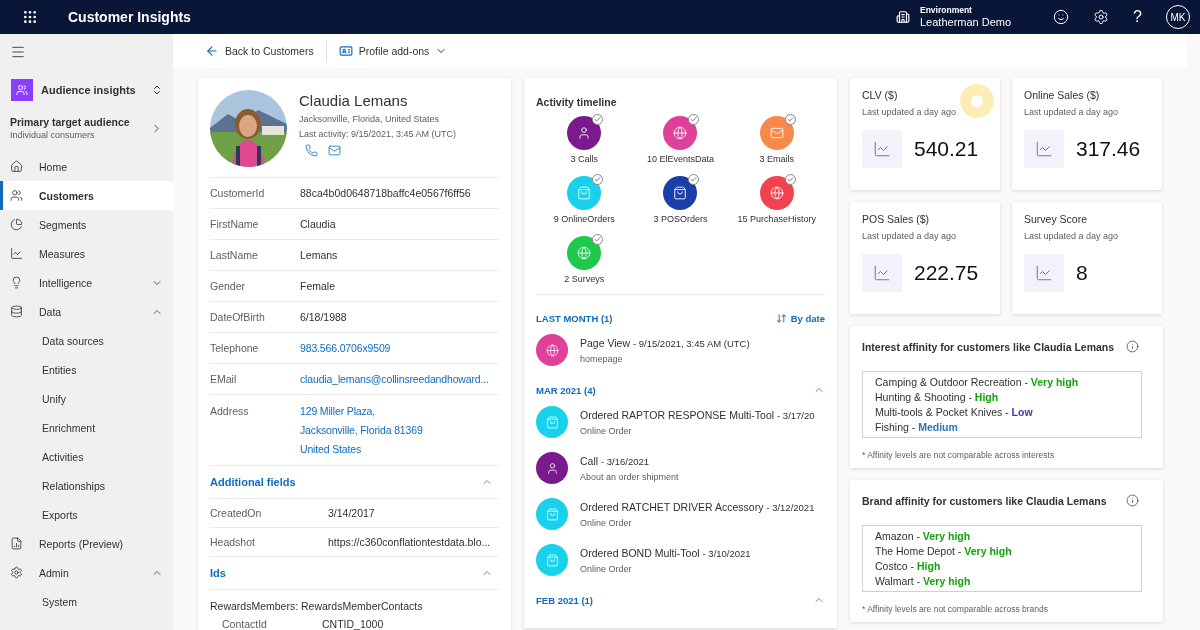 The width and height of the screenshot is (1200, 630). Describe the element at coordinates (259, 51) in the screenshot. I see `back-button: Back to Customers` at that location.